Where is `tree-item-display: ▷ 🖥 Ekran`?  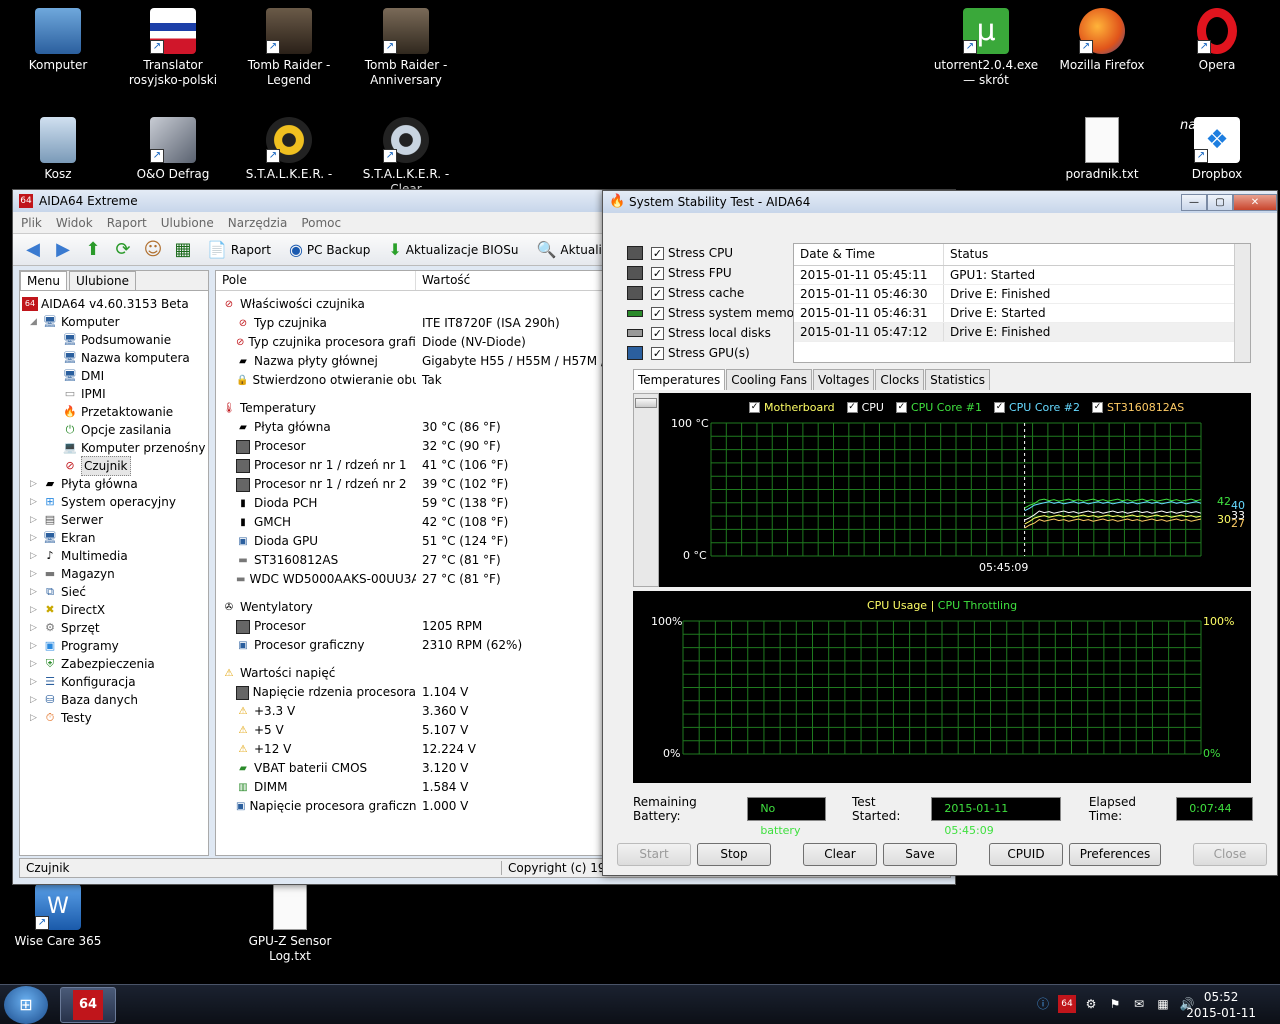
tree-item-display: ▷ 🖥 Ekran is located at coordinates (114, 538).